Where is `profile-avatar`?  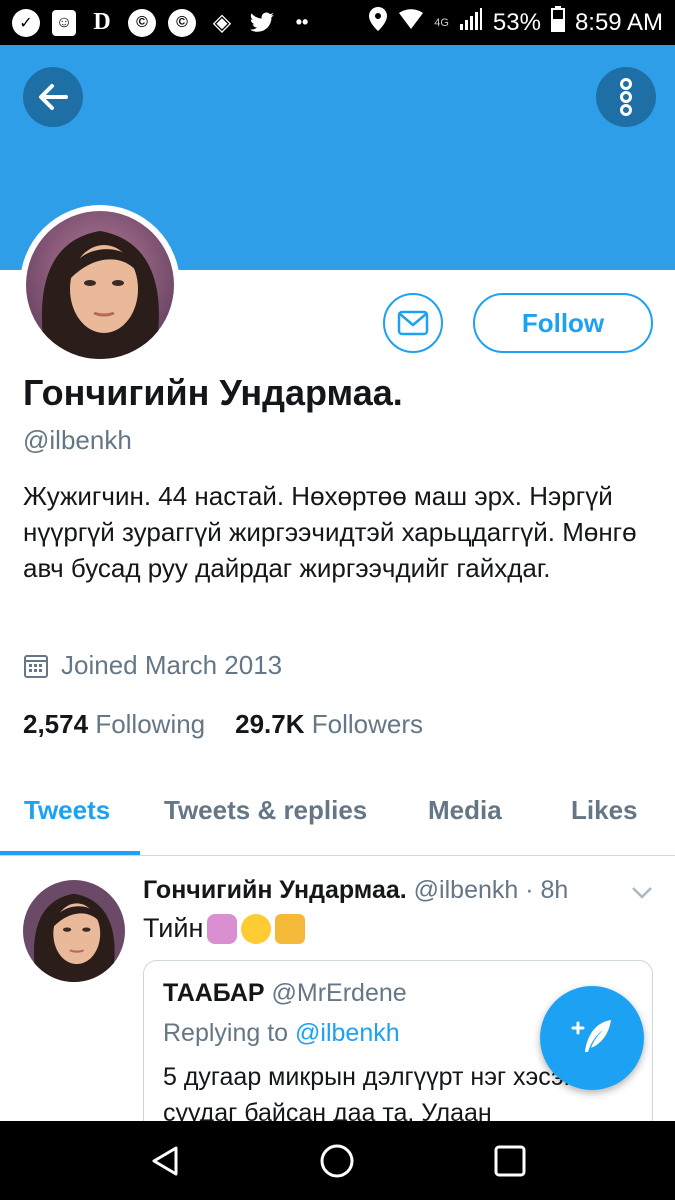
profile-avatar is located at coordinates (100, 285).